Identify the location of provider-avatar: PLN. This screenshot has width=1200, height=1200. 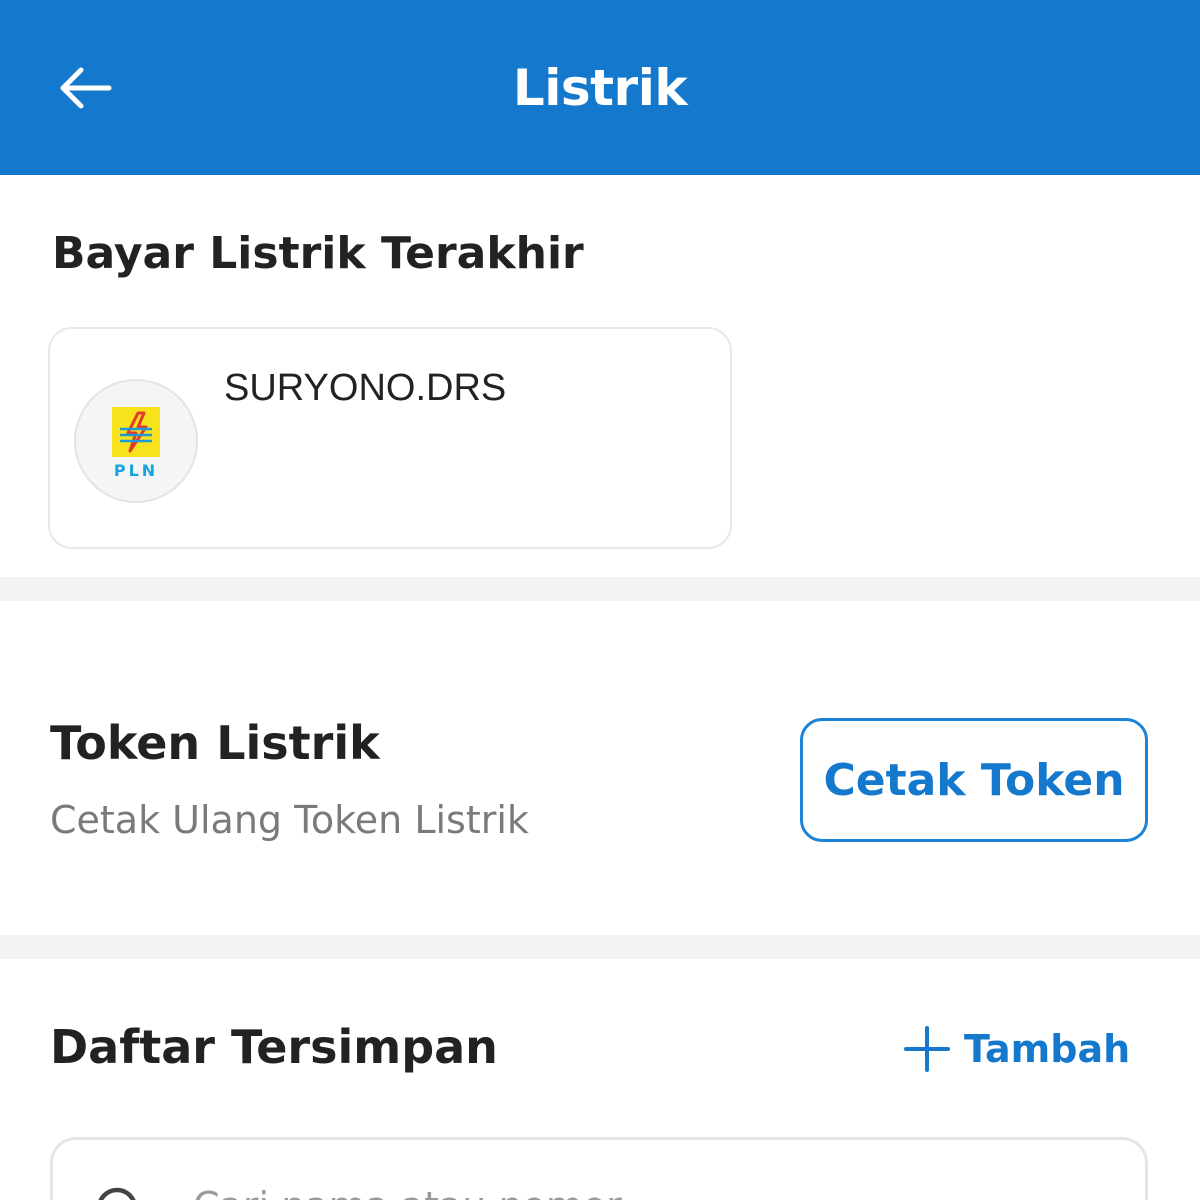
(136, 441).